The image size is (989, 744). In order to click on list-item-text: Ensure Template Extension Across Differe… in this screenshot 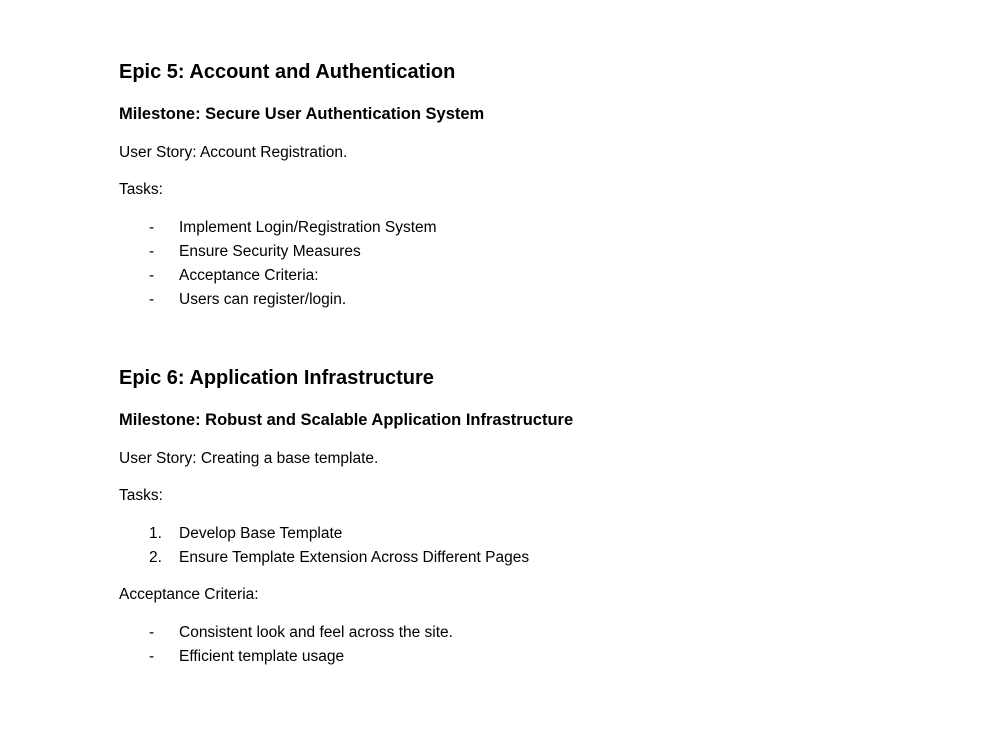, I will do `click(354, 557)`.